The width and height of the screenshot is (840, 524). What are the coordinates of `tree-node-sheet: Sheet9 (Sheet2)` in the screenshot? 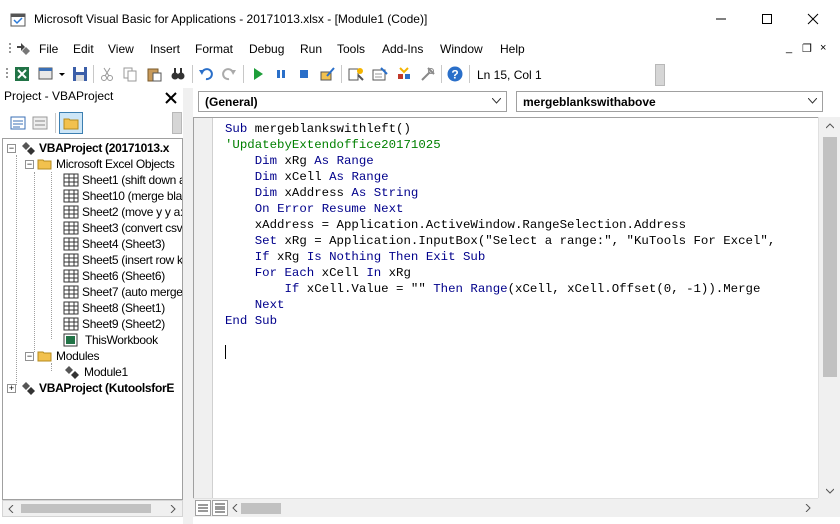 It's located at (114, 324).